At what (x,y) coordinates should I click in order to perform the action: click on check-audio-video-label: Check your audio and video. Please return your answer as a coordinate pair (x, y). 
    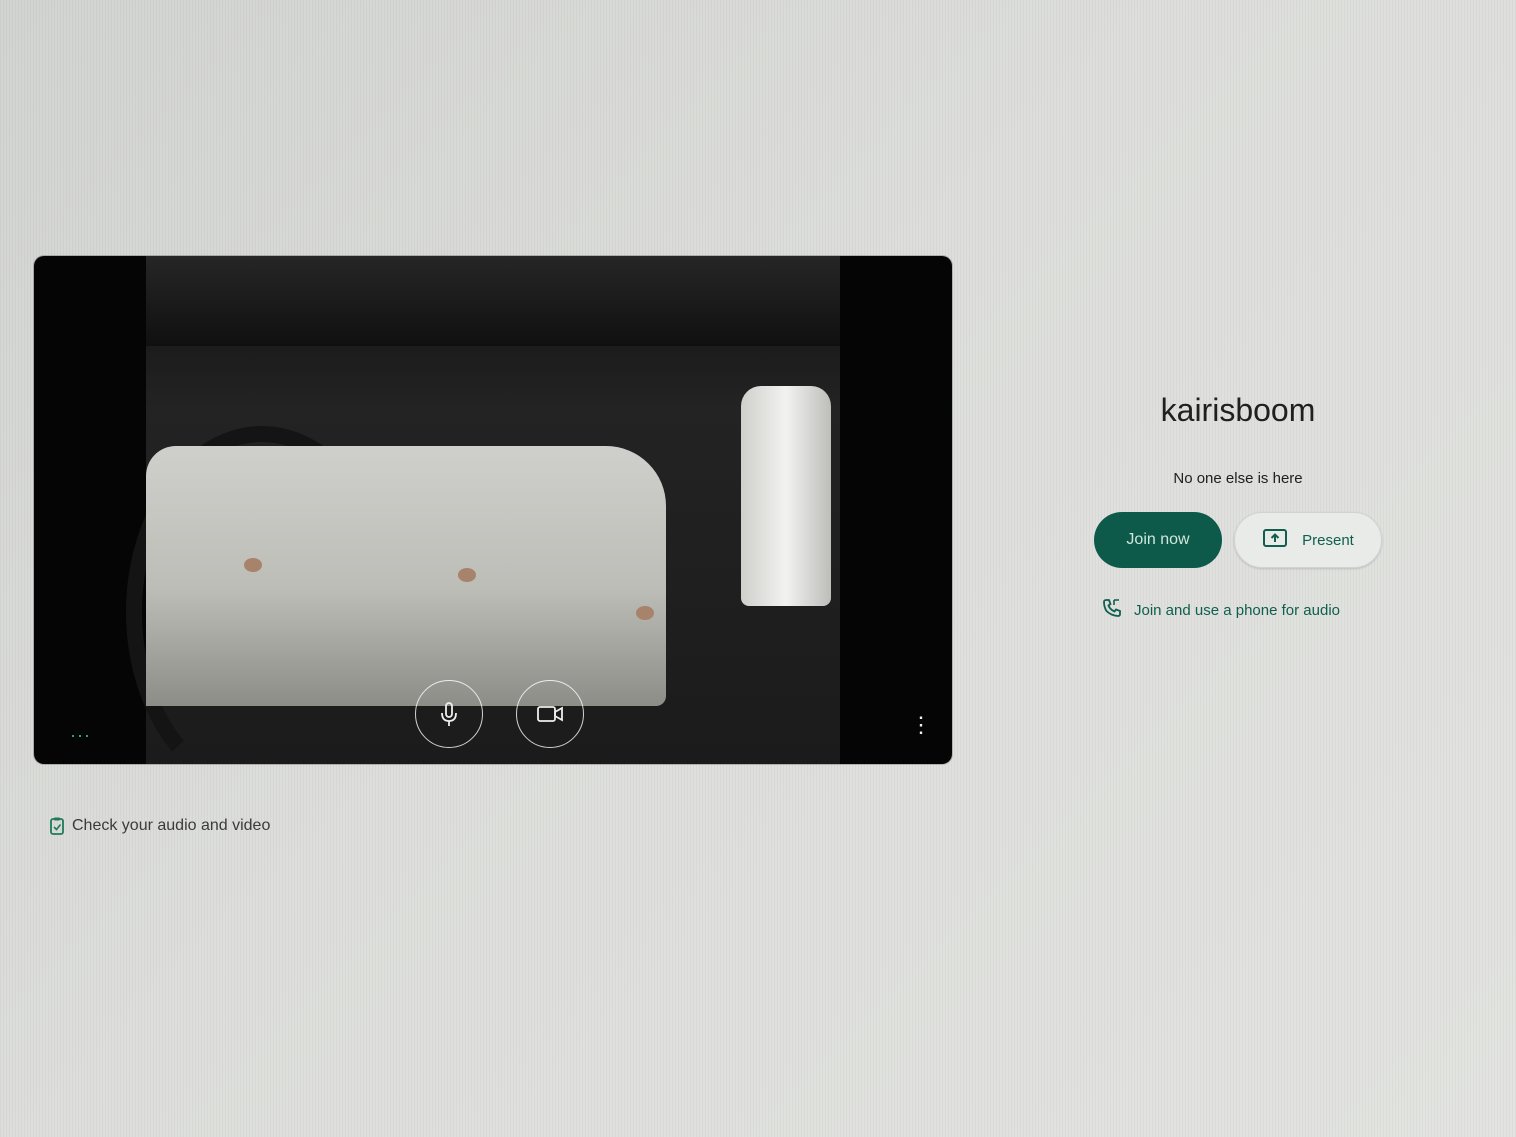
    Looking at the image, I should click on (171, 825).